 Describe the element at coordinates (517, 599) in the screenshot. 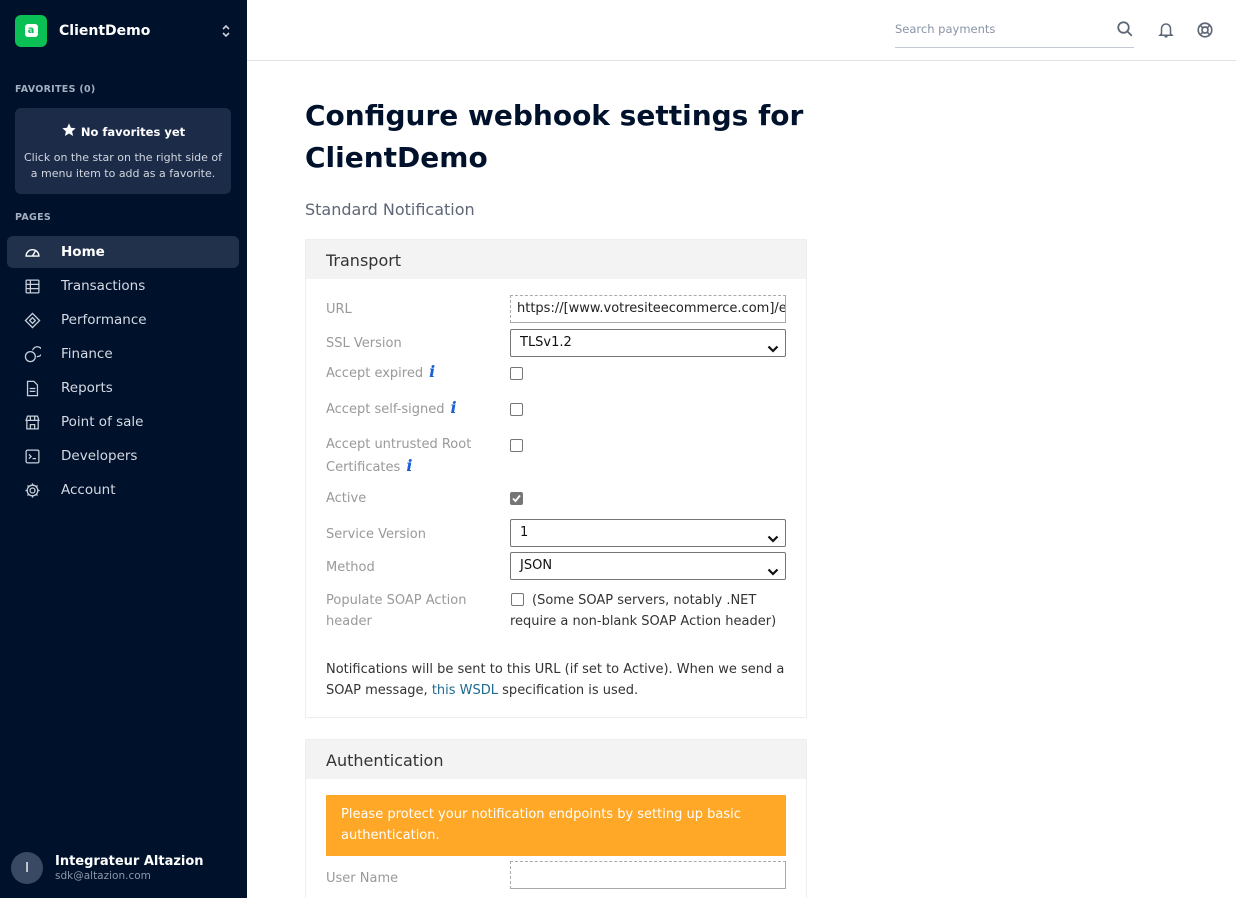

I see `populate-soap-checkbox` at that location.